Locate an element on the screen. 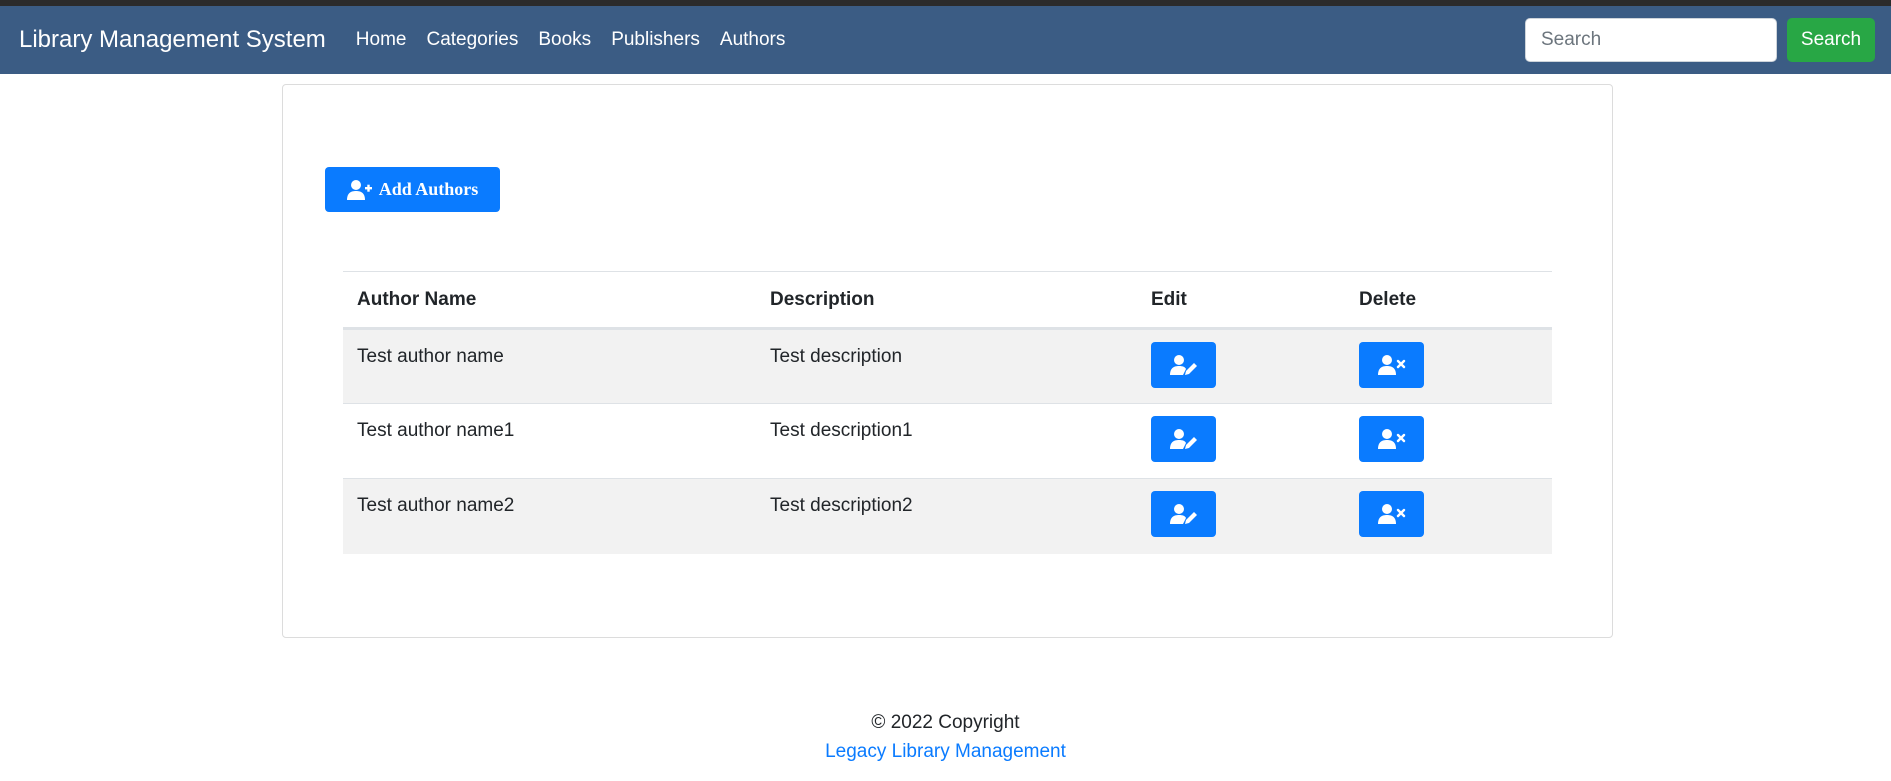  description-cell: Test description1 is located at coordinates (946, 441).